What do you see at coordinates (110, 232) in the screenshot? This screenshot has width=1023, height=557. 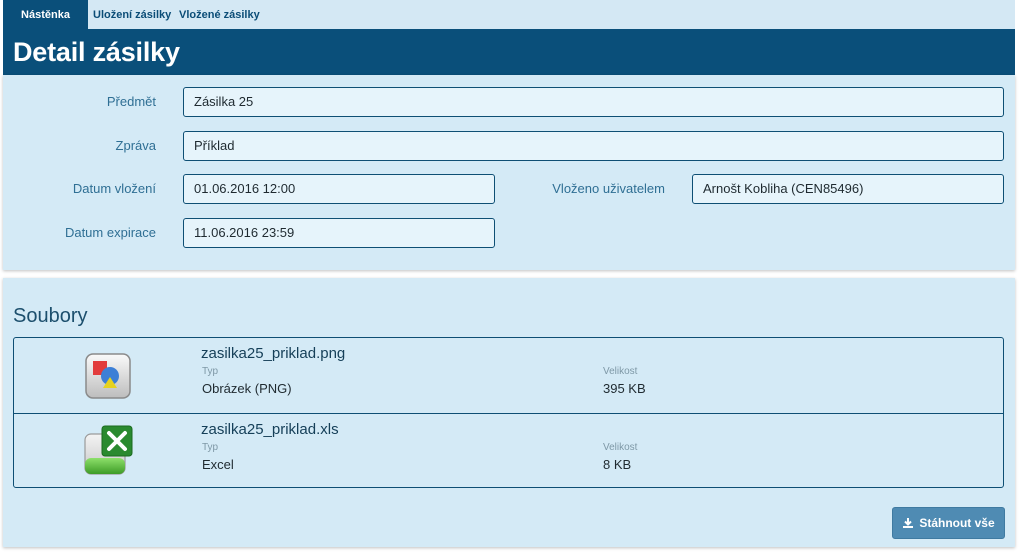 I see `expiry-date-label: Datum expirace` at bounding box center [110, 232].